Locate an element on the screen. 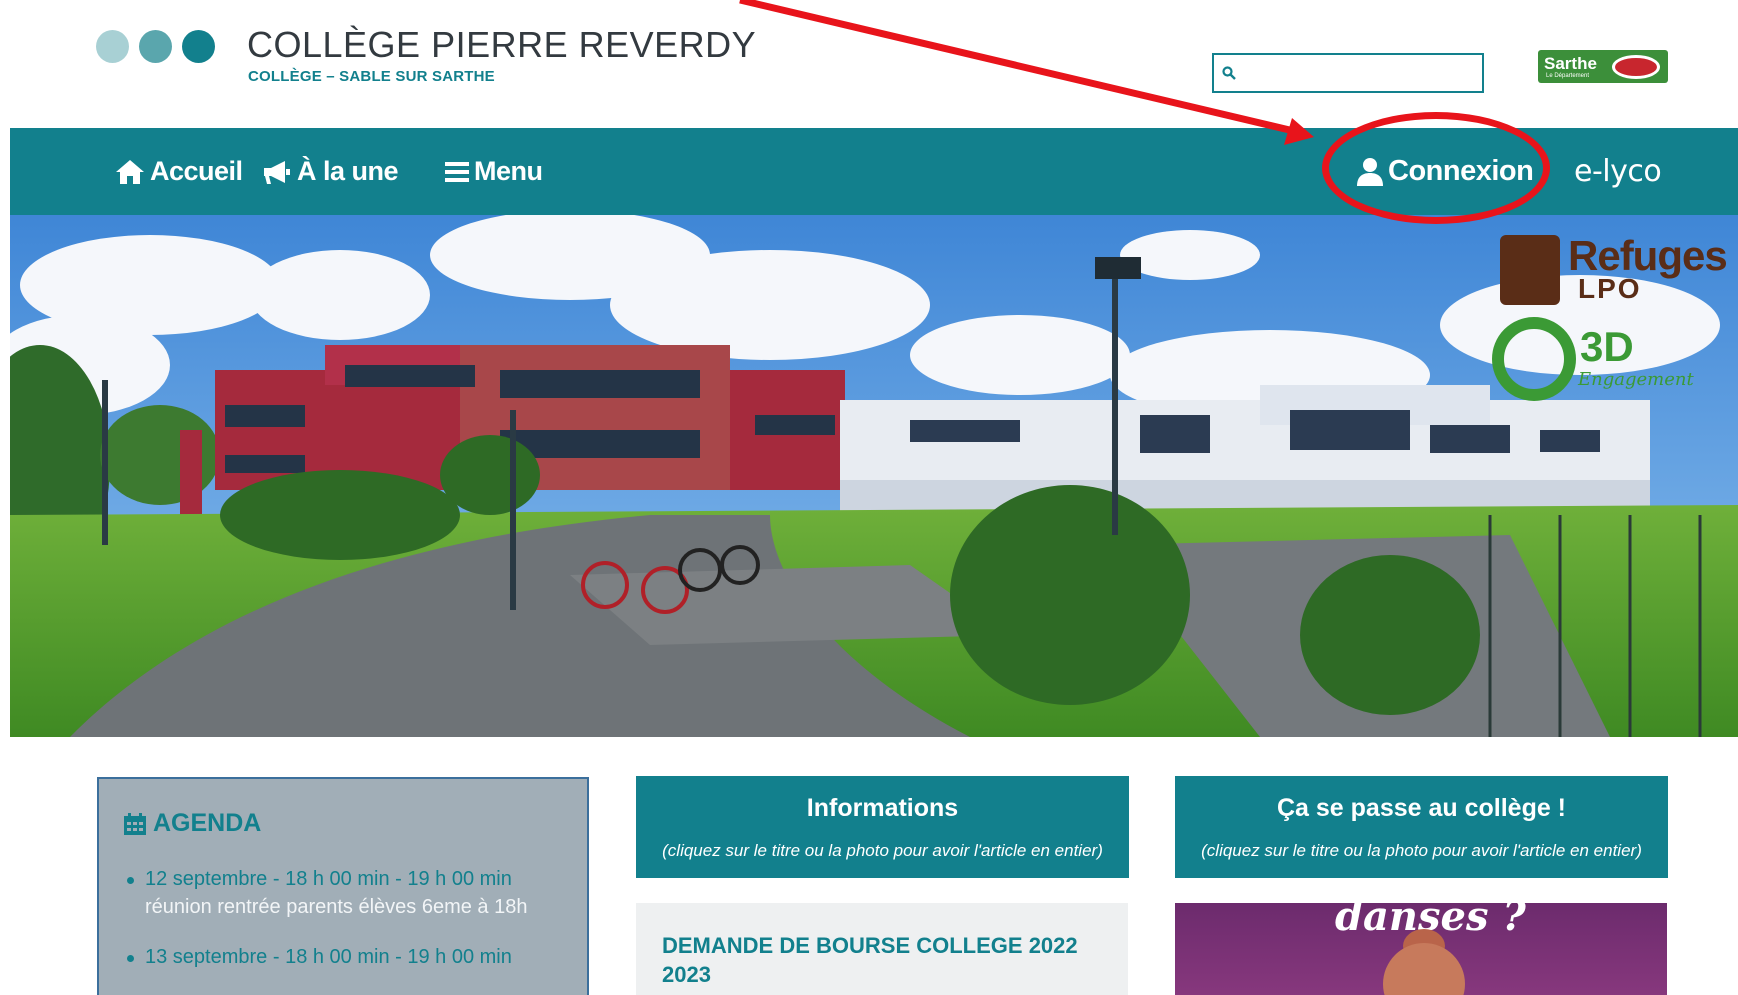  college-news-photo: danses ? is located at coordinates (1421, 949).